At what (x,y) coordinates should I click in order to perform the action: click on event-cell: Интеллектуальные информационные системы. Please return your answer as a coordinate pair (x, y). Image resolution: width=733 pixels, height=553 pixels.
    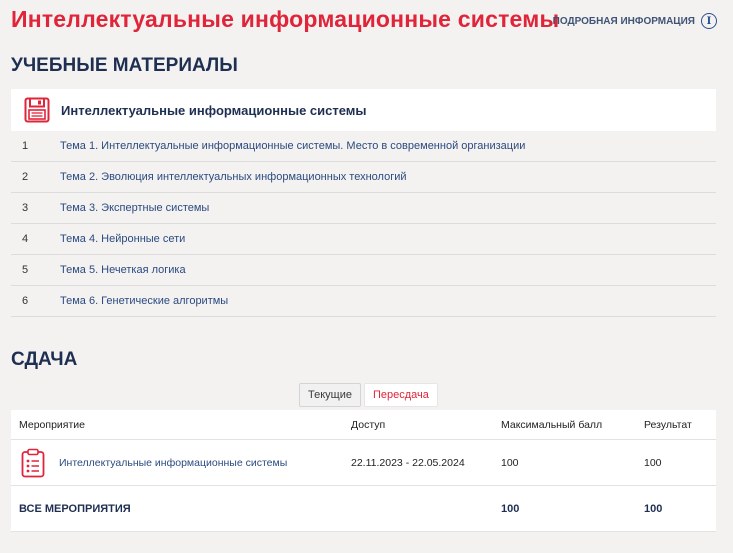
    Looking at the image, I should click on (181, 463).